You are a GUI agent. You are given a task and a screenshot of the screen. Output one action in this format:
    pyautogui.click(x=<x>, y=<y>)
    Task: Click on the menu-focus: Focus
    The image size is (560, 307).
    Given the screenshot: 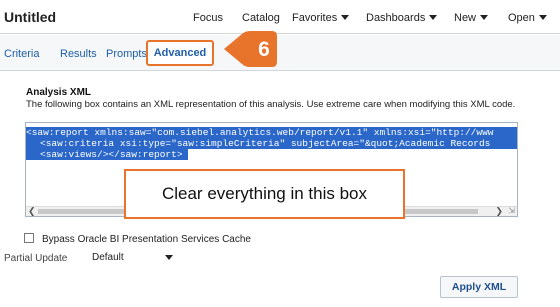 What is the action you would take?
    pyautogui.click(x=208, y=18)
    